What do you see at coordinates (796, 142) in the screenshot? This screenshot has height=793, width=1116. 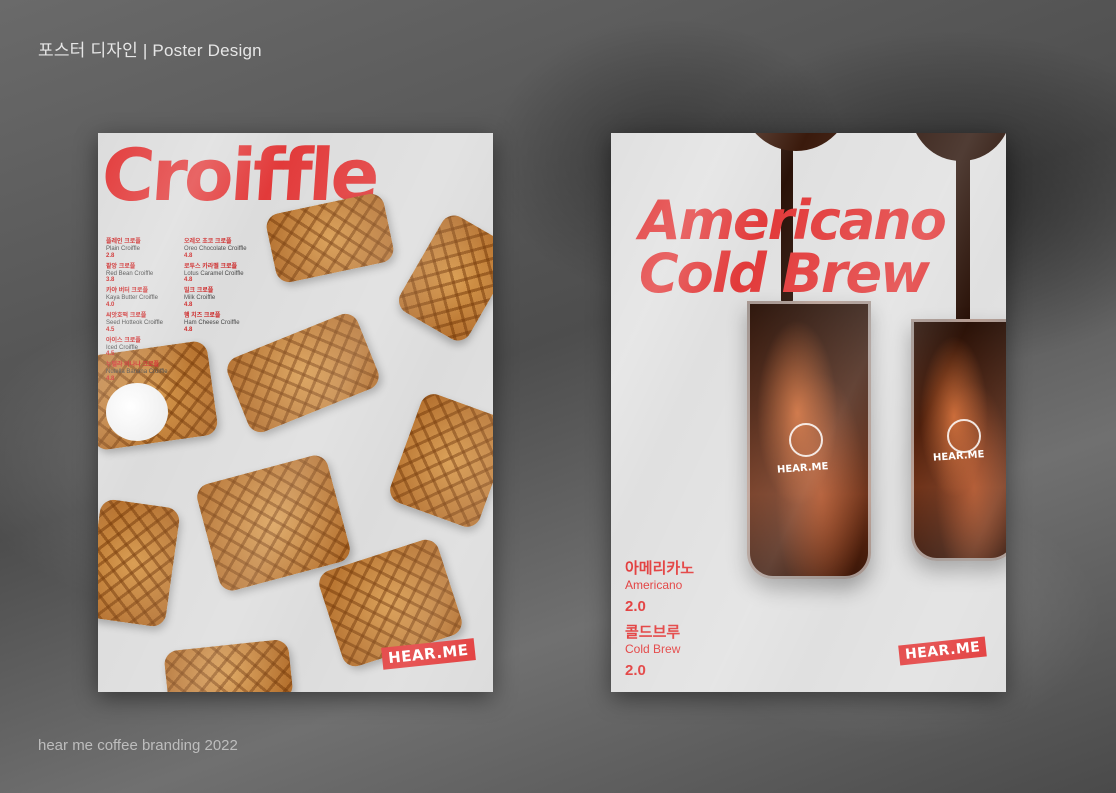 I see `pitcher-left` at bounding box center [796, 142].